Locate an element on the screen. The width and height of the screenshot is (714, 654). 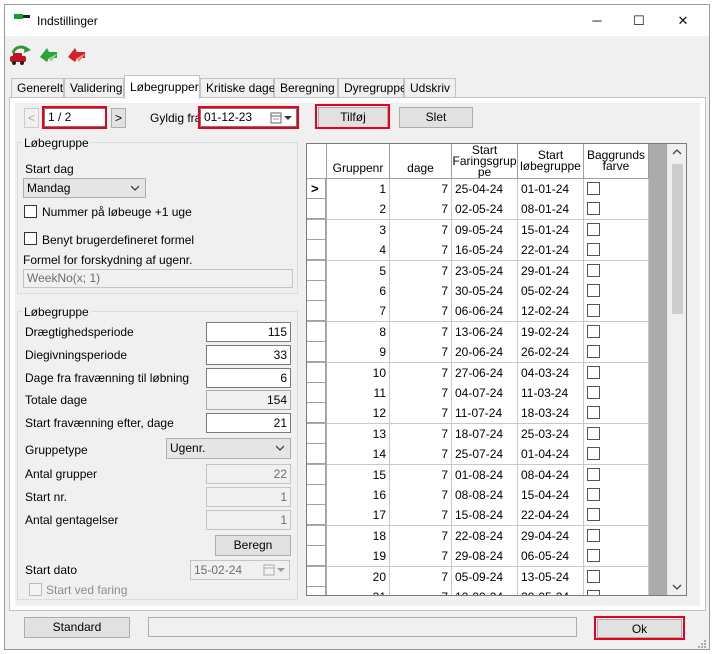
cell-faringsgruppe: 22-08-24 is located at coordinates (485, 536).